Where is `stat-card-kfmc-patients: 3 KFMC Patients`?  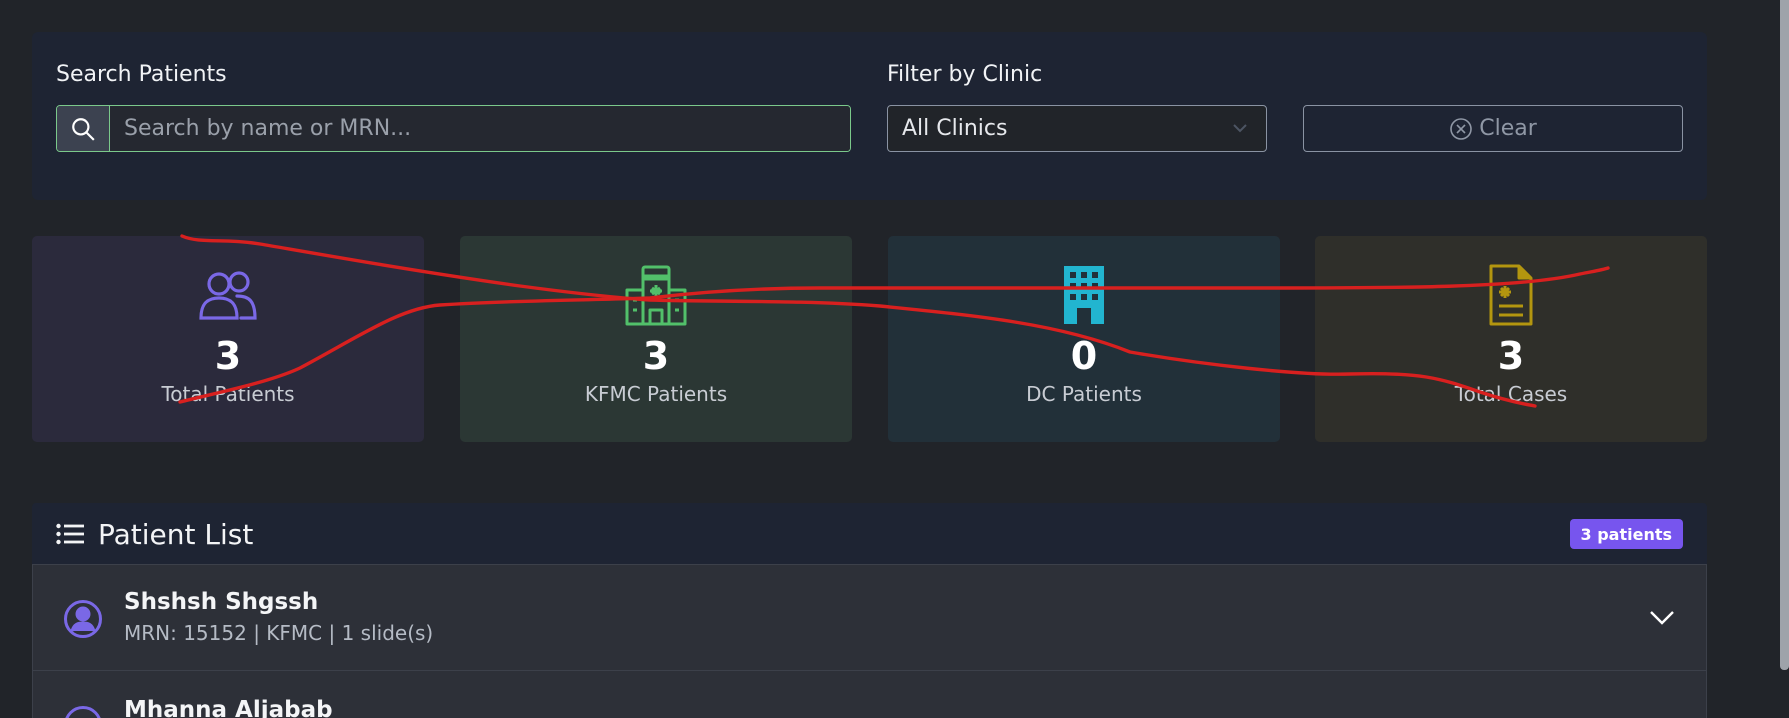
stat-card-kfmc-patients: 3 KFMC Patients is located at coordinates (656, 339).